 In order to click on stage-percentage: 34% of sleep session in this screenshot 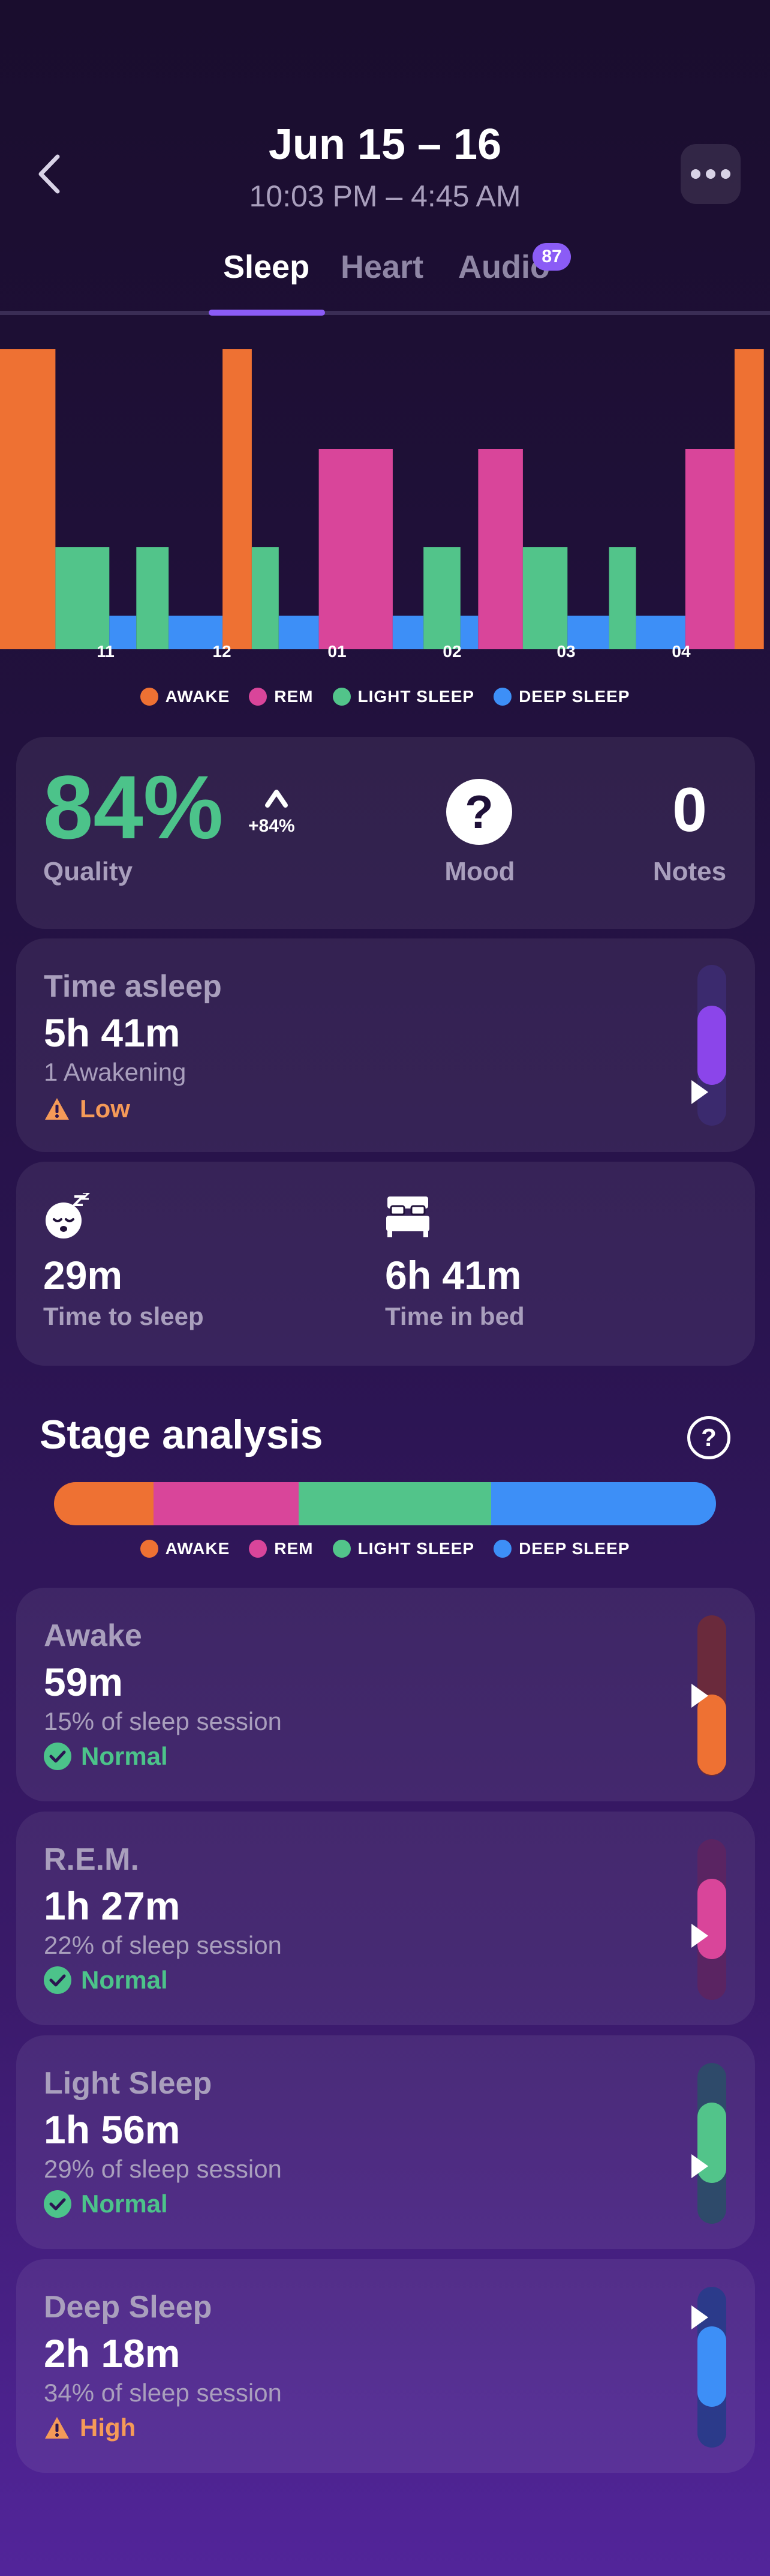, I will do `click(163, 2393)`.